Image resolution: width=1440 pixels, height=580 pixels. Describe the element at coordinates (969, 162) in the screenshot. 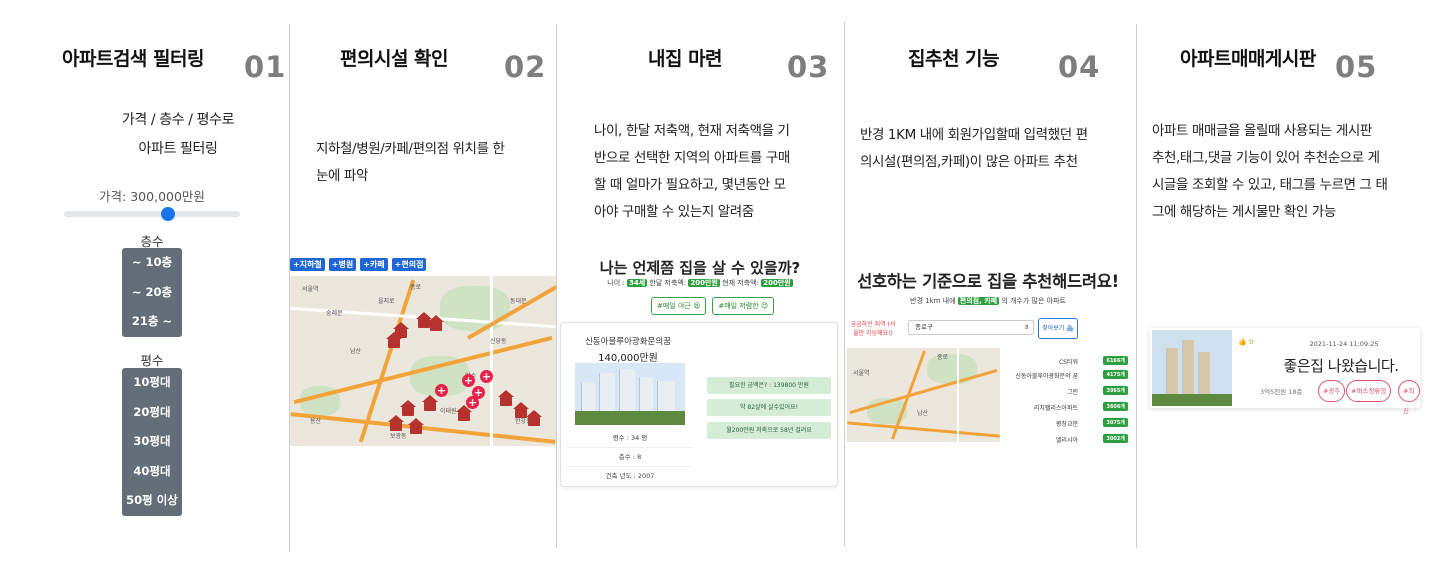

I see `description-line: 의시설(편의점,카페)이 많은 아파트 추천` at that location.